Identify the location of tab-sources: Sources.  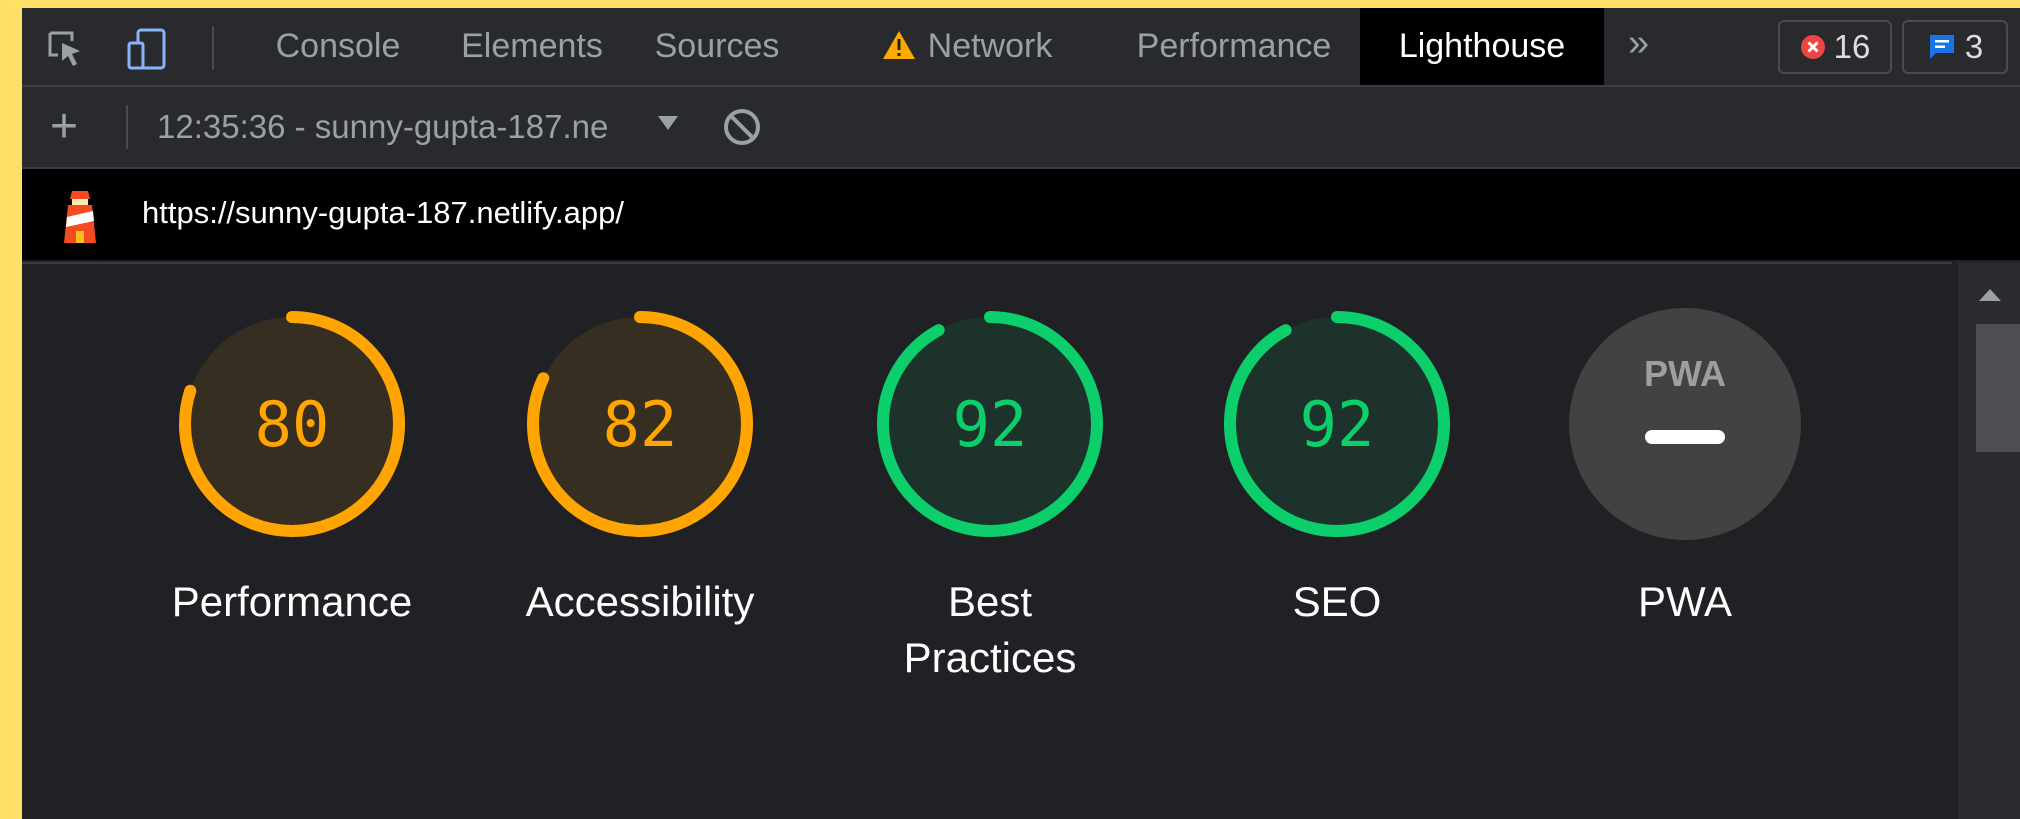
(717, 46).